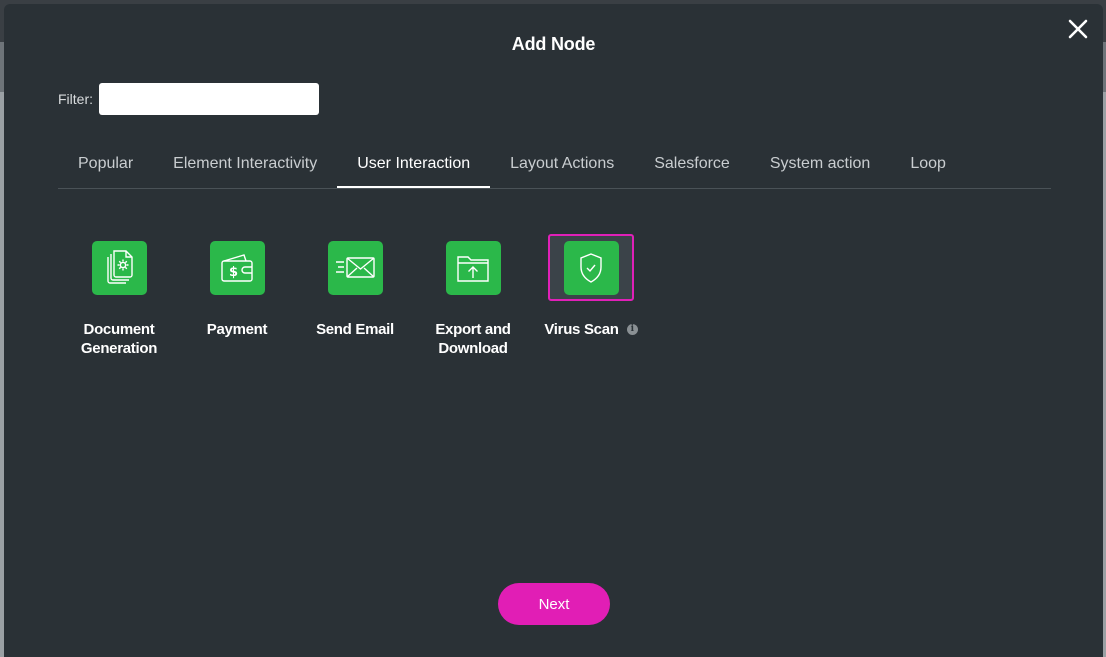 The width and height of the screenshot is (1106, 657). Describe the element at coordinates (414, 166) in the screenshot. I see `tab-user-interaction: User Interaction` at that location.